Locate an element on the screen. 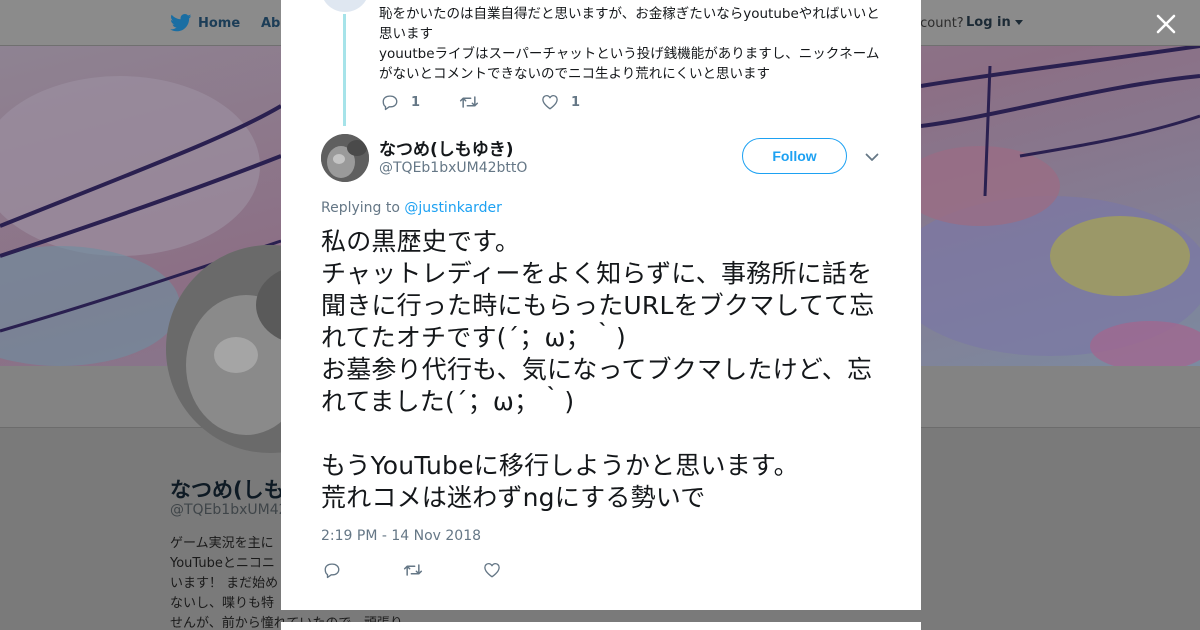  bio-line: YouTubeとニコニ is located at coordinates (222, 563).